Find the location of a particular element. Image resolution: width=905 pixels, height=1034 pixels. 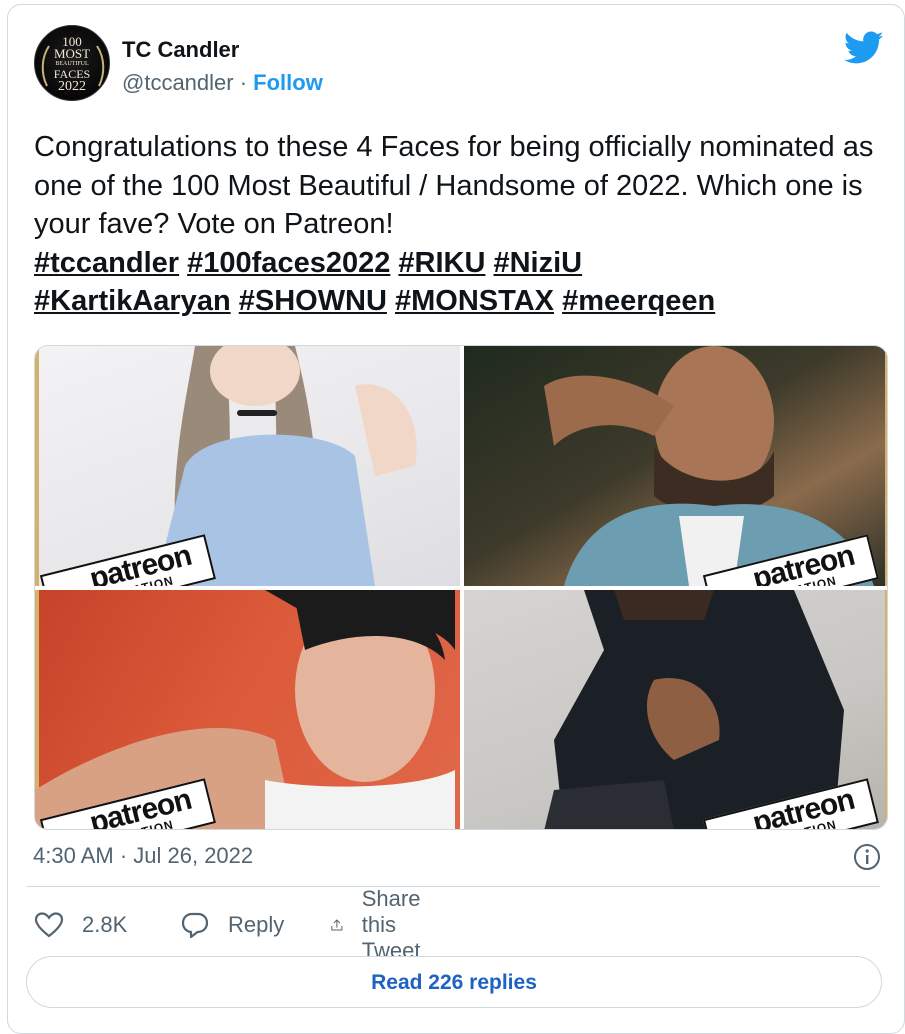

share-button: Share this Tweet is located at coordinates (383, 924).